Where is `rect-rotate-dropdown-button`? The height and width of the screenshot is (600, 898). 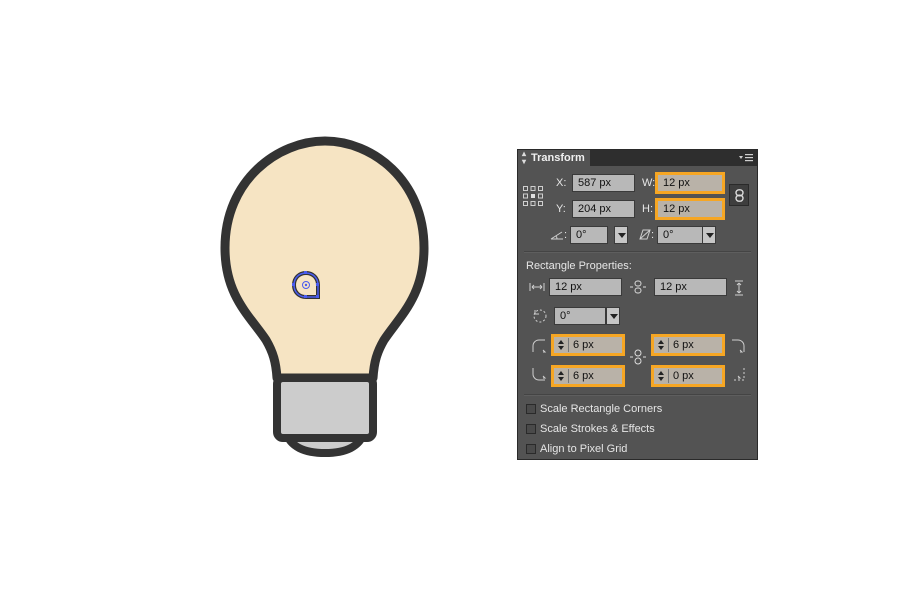 rect-rotate-dropdown-button is located at coordinates (613, 316).